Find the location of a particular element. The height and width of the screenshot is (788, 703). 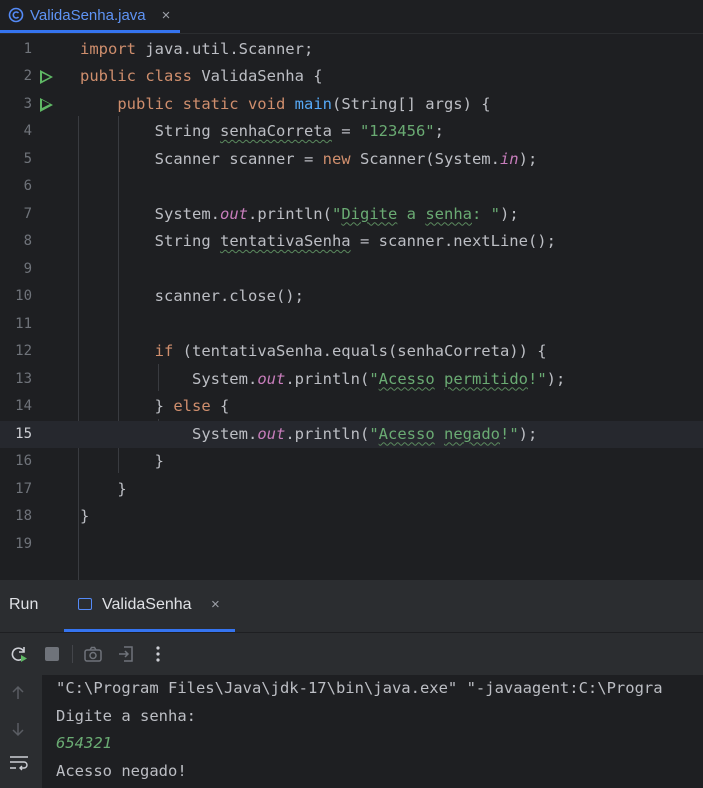

code-line: 10 scanner.close(); is located at coordinates (351, 297).